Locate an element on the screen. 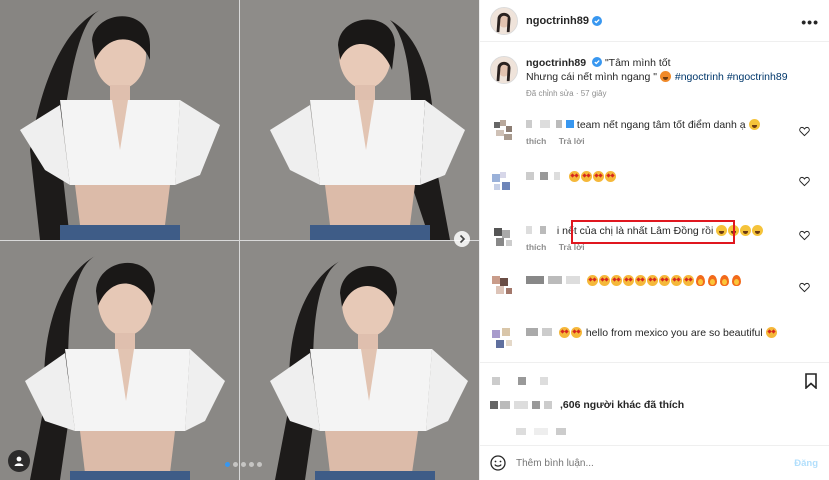  comment-text: hello from mexico you are so beautiful is located at coordinates (674, 333).